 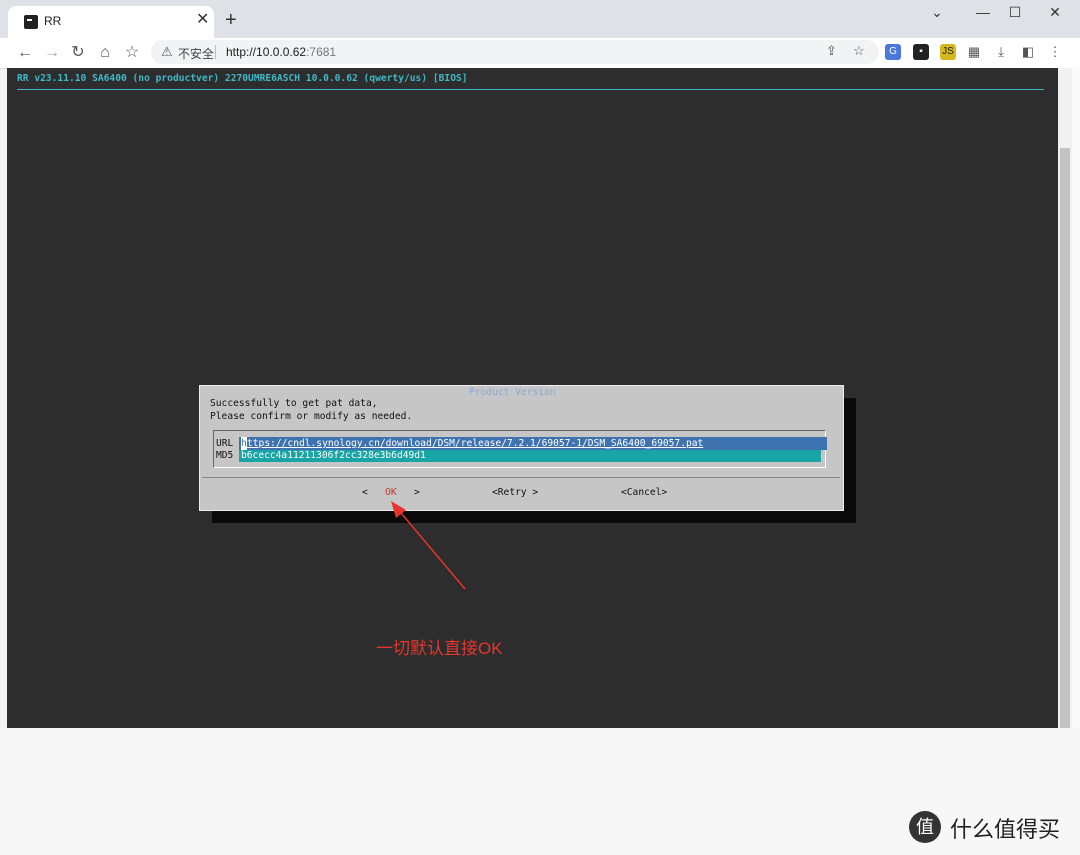 What do you see at coordinates (1055, 52) in the screenshot?
I see `menu-icon: ⋮` at bounding box center [1055, 52].